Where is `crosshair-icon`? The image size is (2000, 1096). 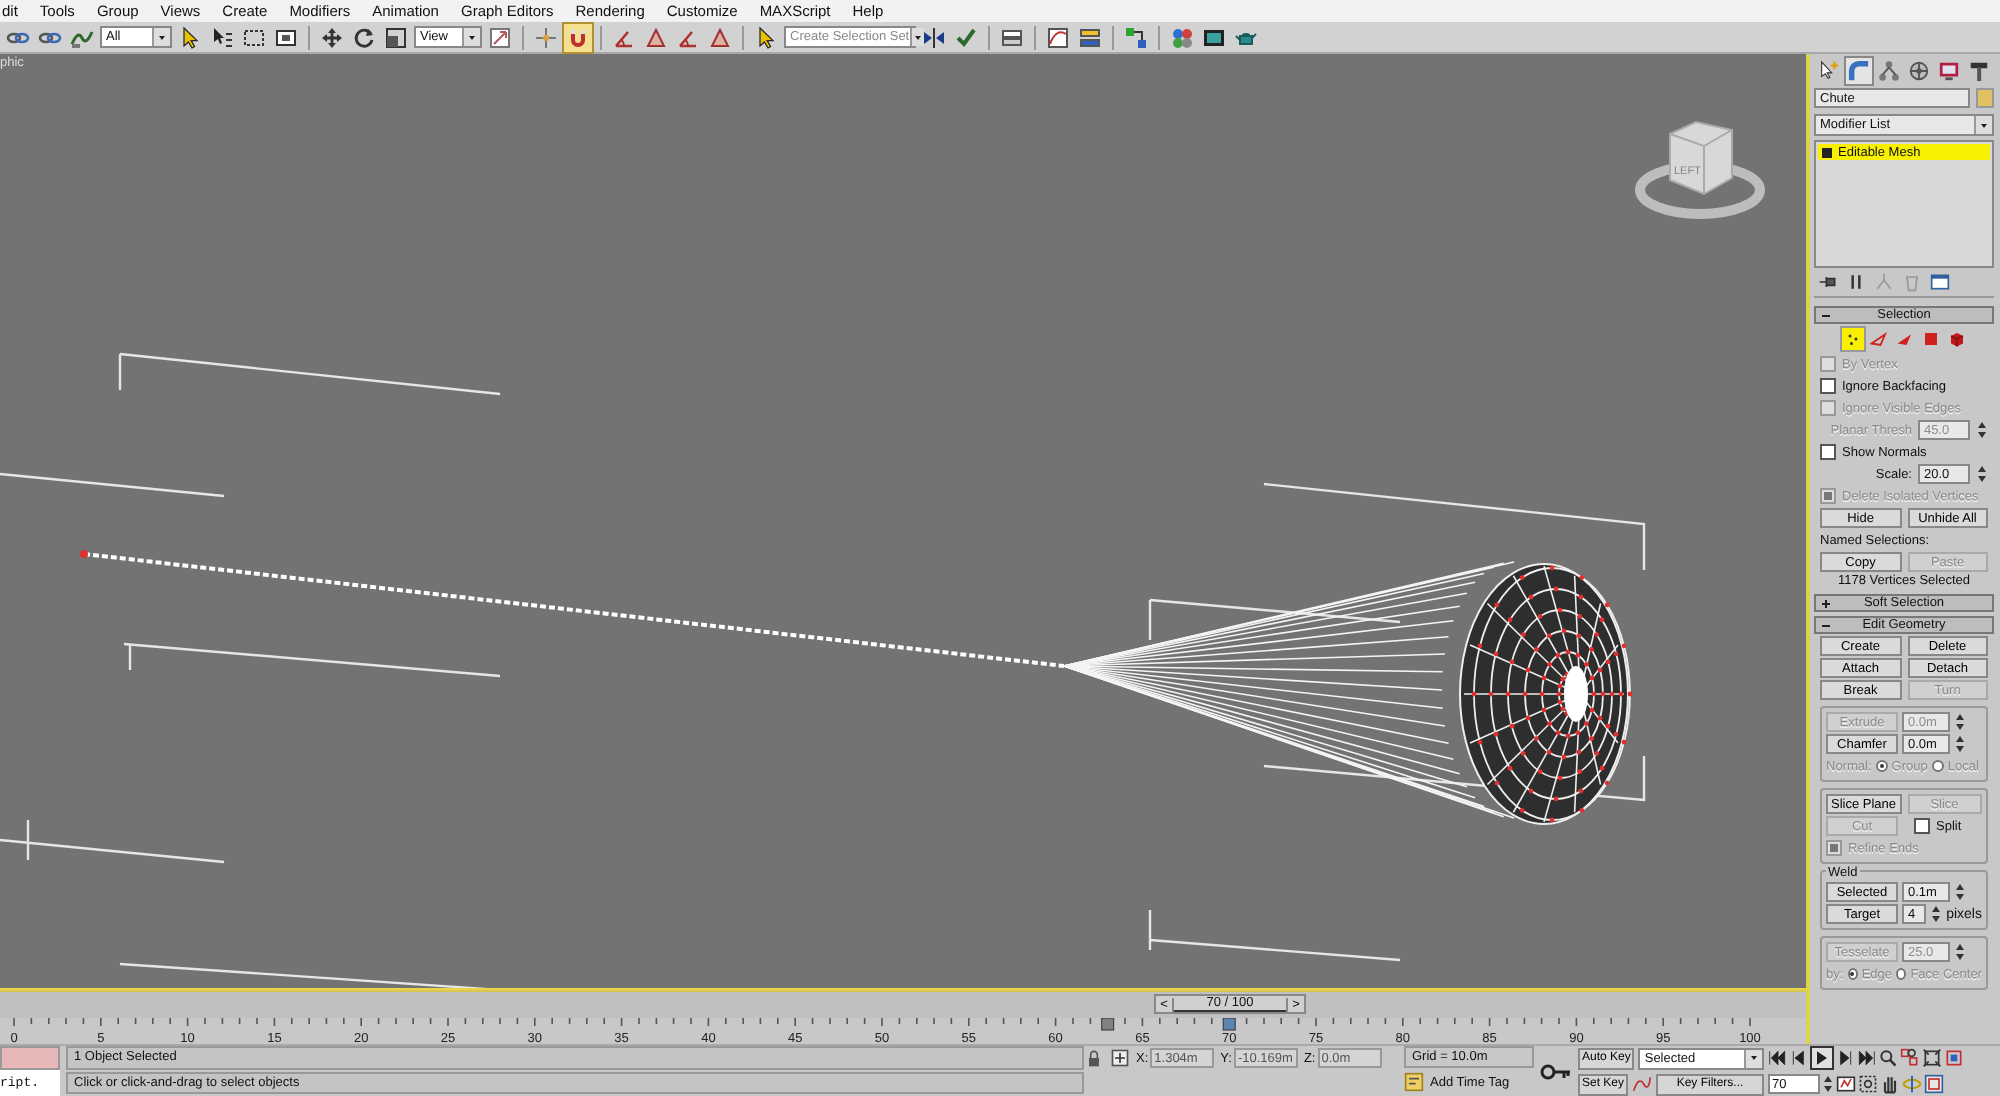 crosshair-icon is located at coordinates (546, 37).